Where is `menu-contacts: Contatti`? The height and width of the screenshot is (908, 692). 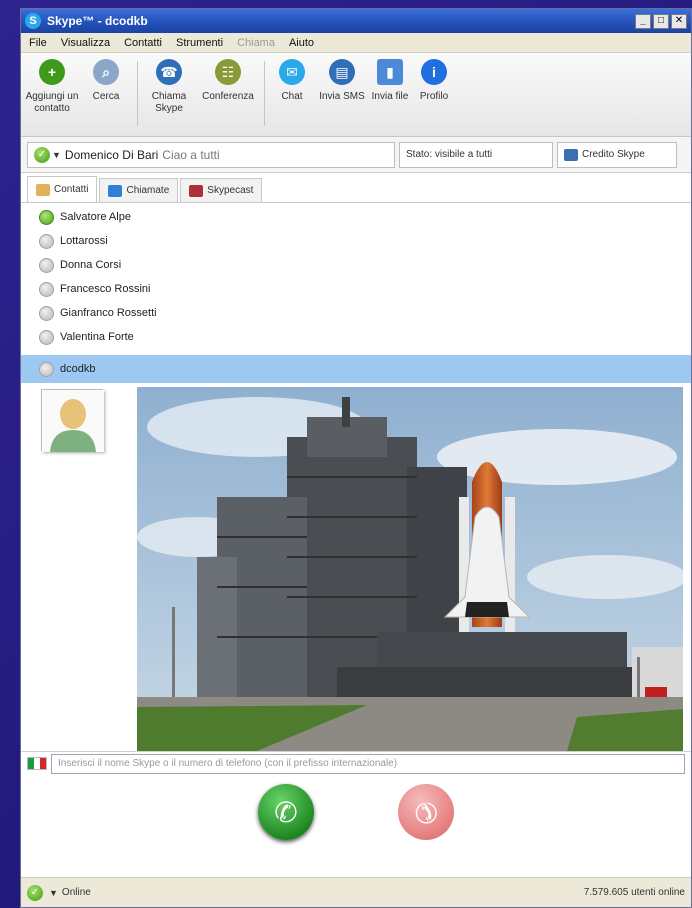 menu-contacts: Contatti is located at coordinates (143, 43).